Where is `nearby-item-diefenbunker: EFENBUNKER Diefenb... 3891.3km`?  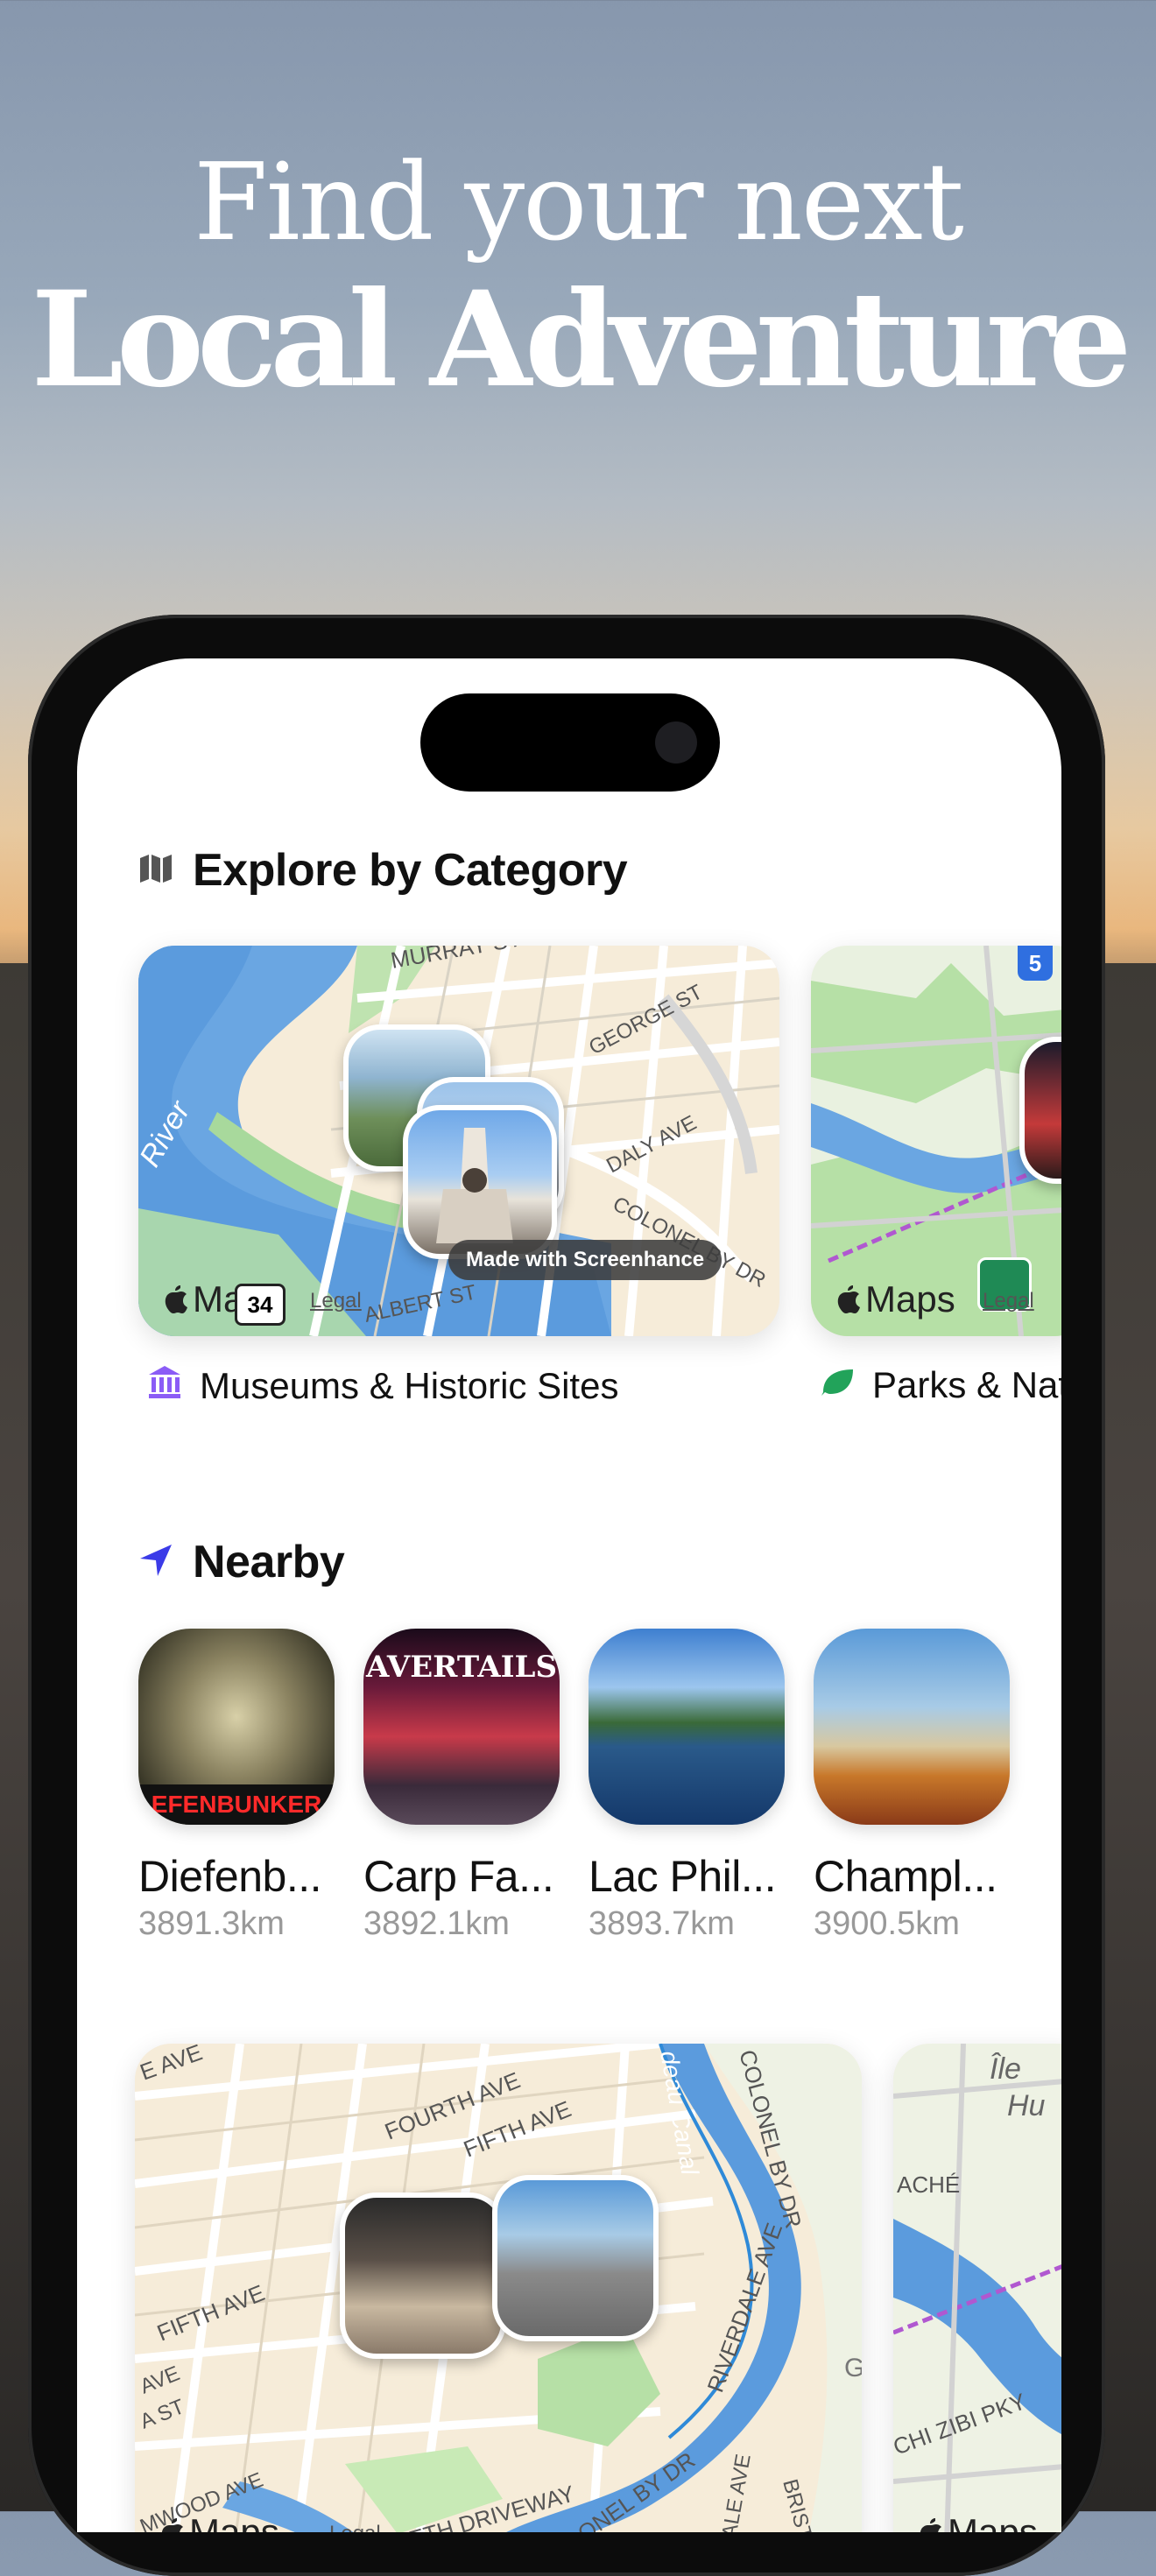 nearby-item-diefenbunker: EFENBUNKER Diefenb... 3891.3km is located at coordinates (236, 1786).